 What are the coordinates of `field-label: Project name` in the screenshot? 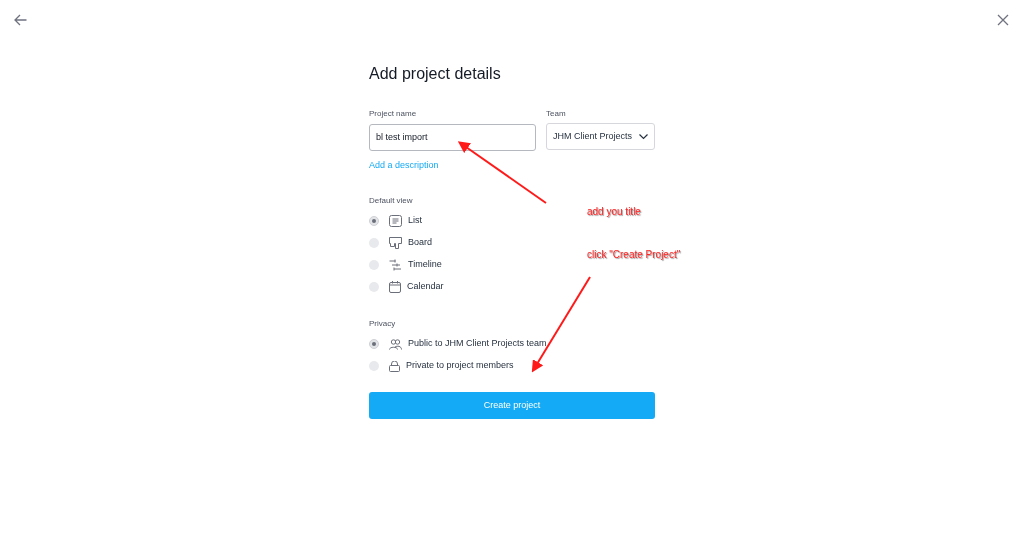 It's located at (393, 114).